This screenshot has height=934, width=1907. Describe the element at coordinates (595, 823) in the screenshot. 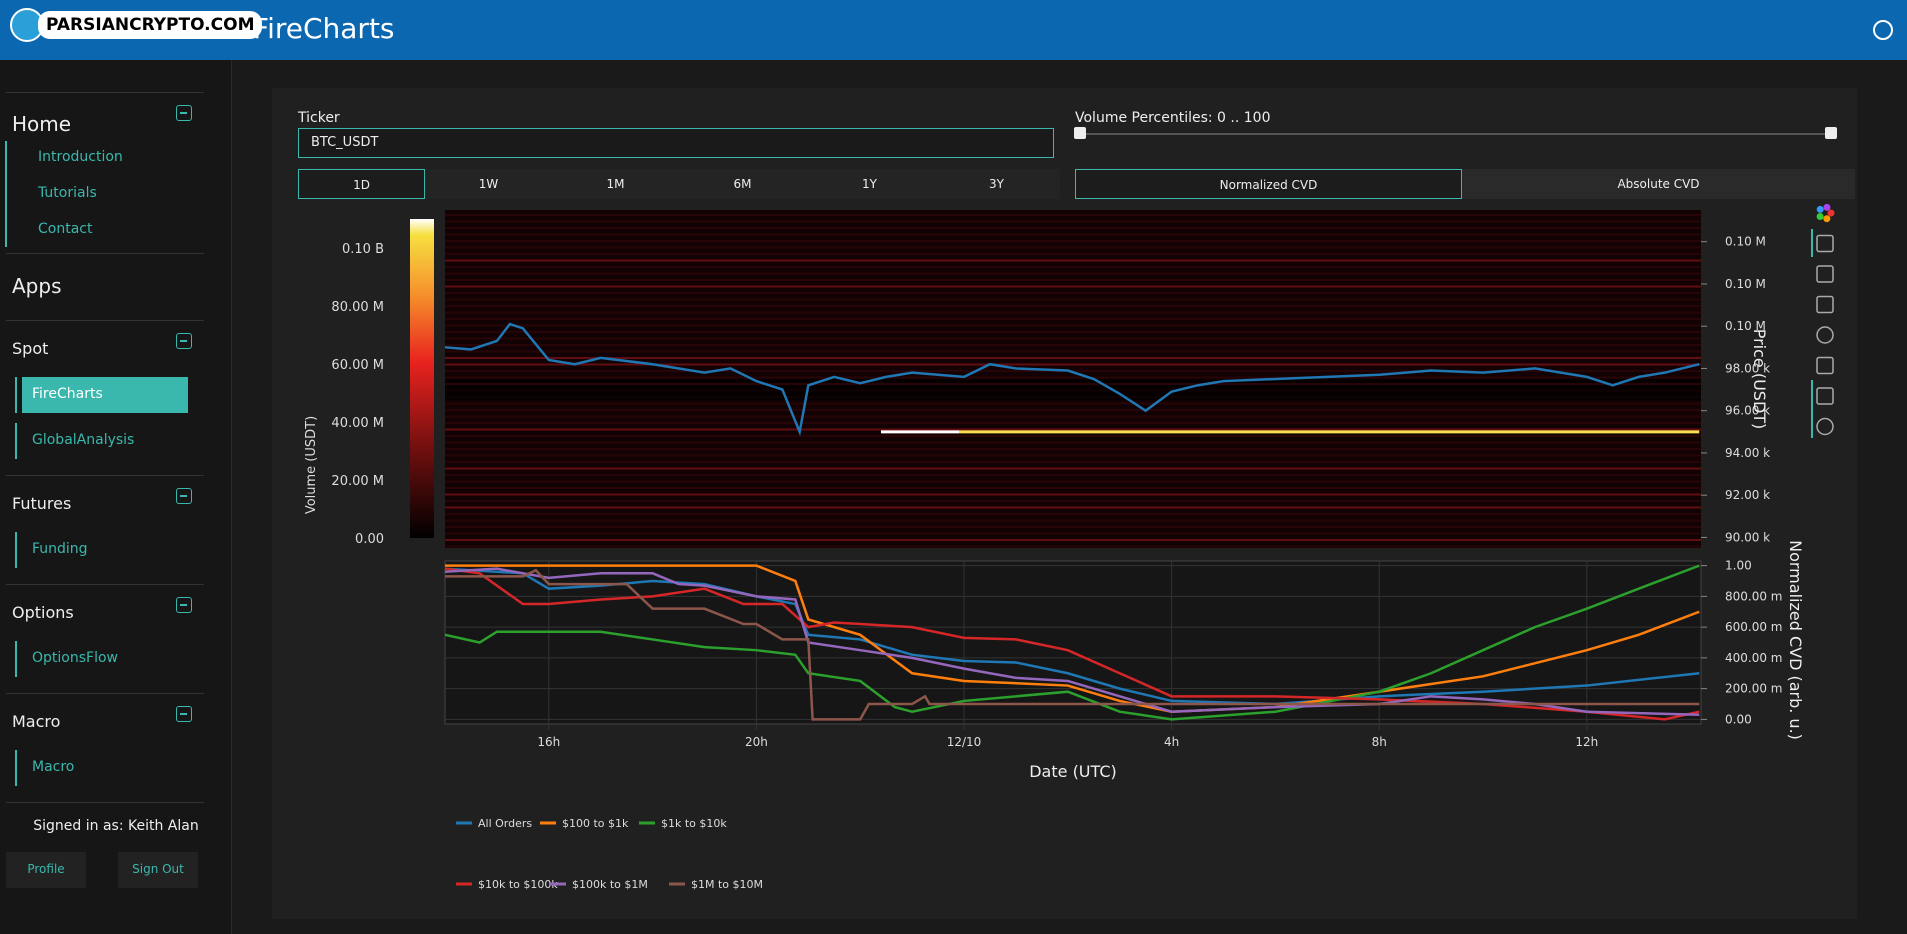

I see `legend-label: $100 to $1k` at that location.